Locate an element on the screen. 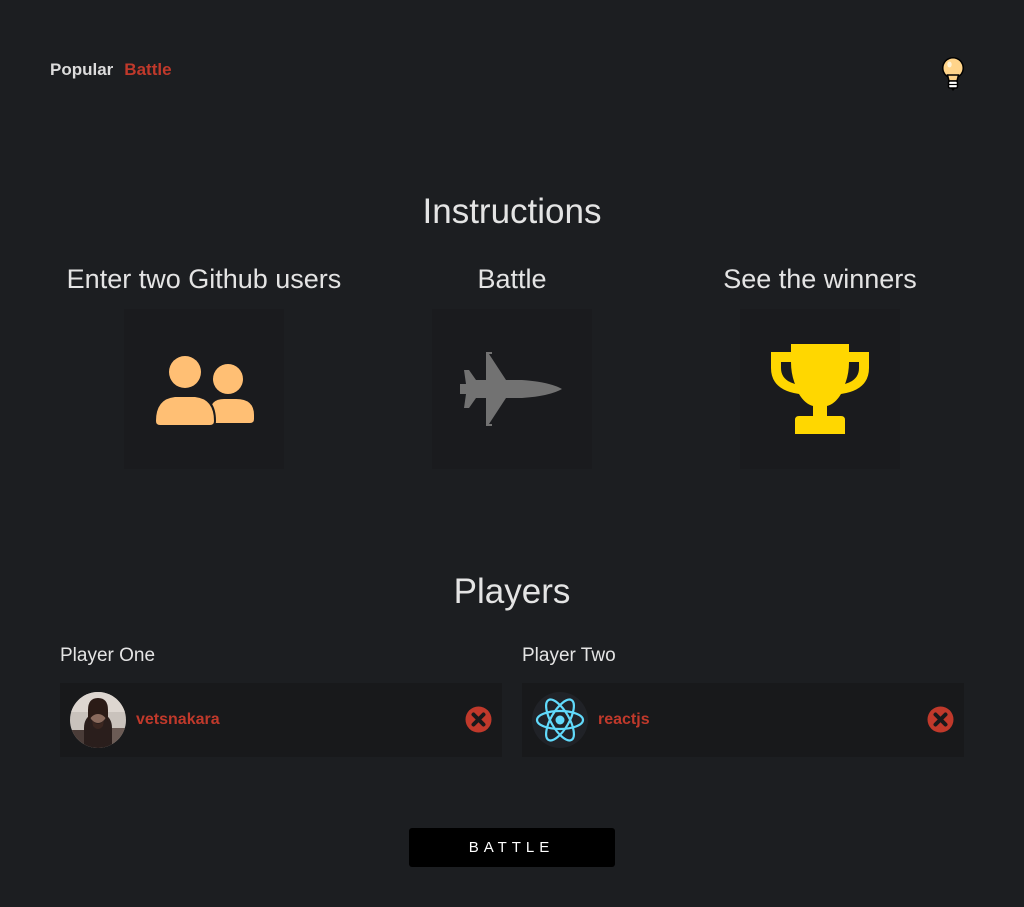 Image resolution: width=1024 pixels, height=907 pixels. fighter-jet-icon is located at coordinates (511, 389).